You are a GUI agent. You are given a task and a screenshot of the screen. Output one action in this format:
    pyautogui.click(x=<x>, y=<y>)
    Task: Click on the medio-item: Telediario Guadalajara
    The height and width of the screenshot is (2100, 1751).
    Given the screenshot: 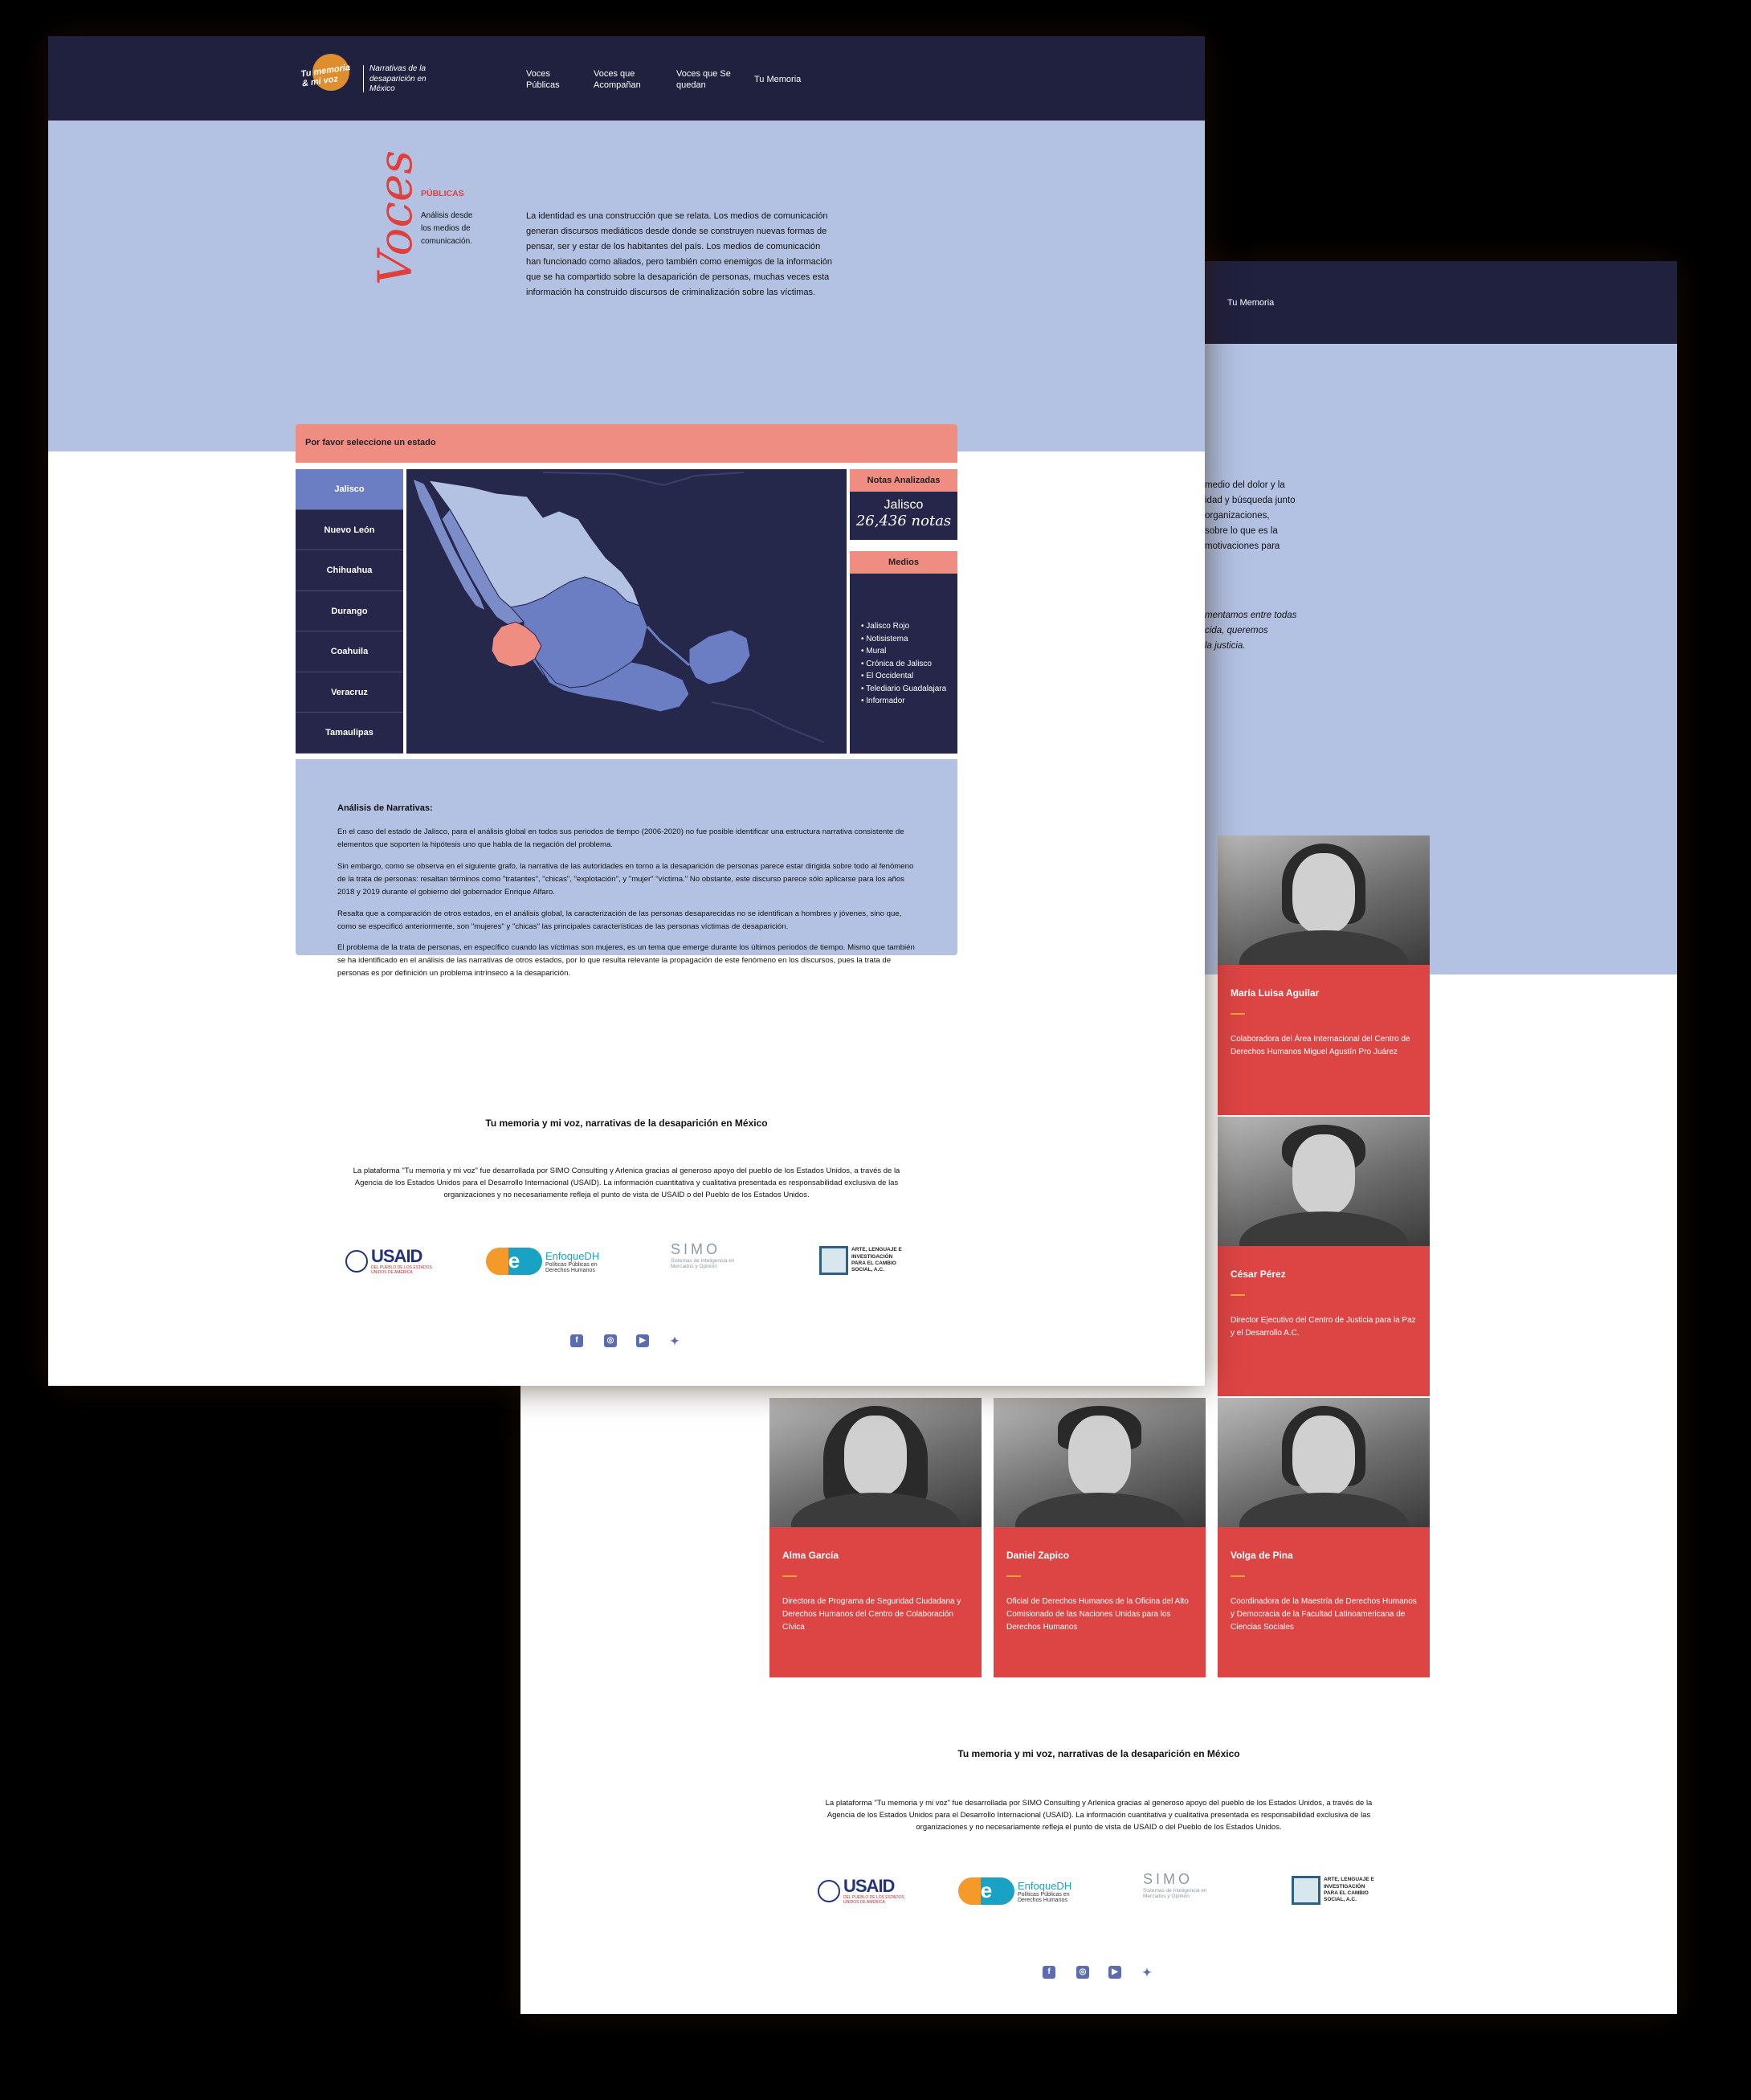 What is the action you would take?
    pyautogui.click(x=903, y=689)
    